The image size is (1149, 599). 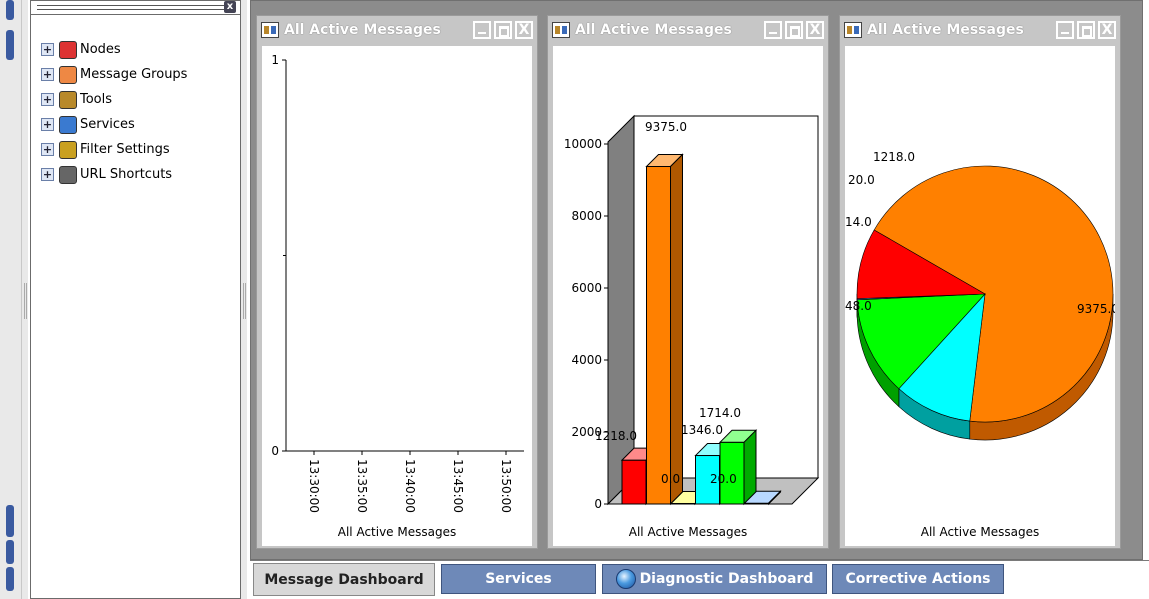 What do you see at coordinates (858, 222) in the screenshot?
I see `pie-slice-label: 14.0` at bounding box center [858, 222].